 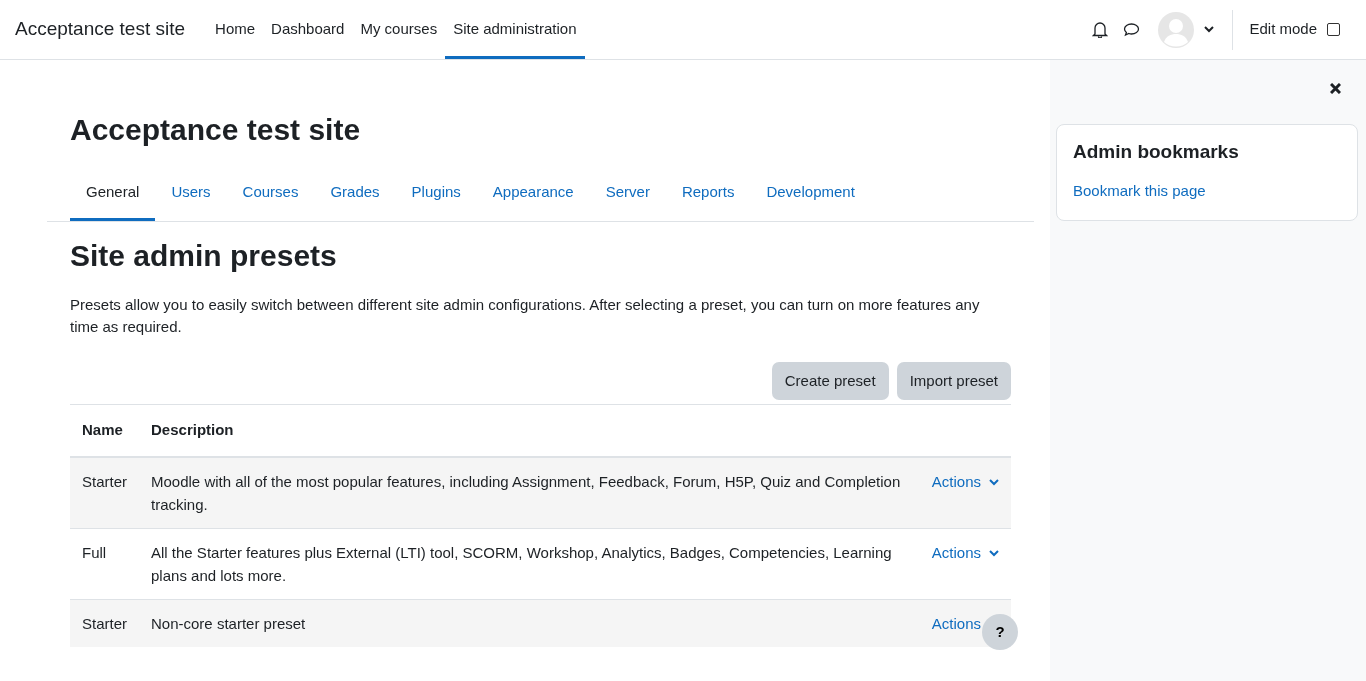 I want to click on help-button: ?, so click(x=1000, y=632).